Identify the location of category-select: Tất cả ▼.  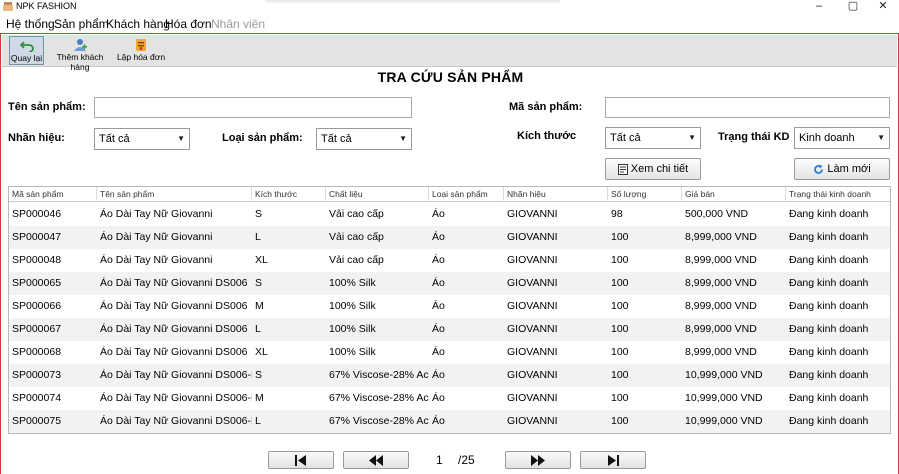
(364, 139).